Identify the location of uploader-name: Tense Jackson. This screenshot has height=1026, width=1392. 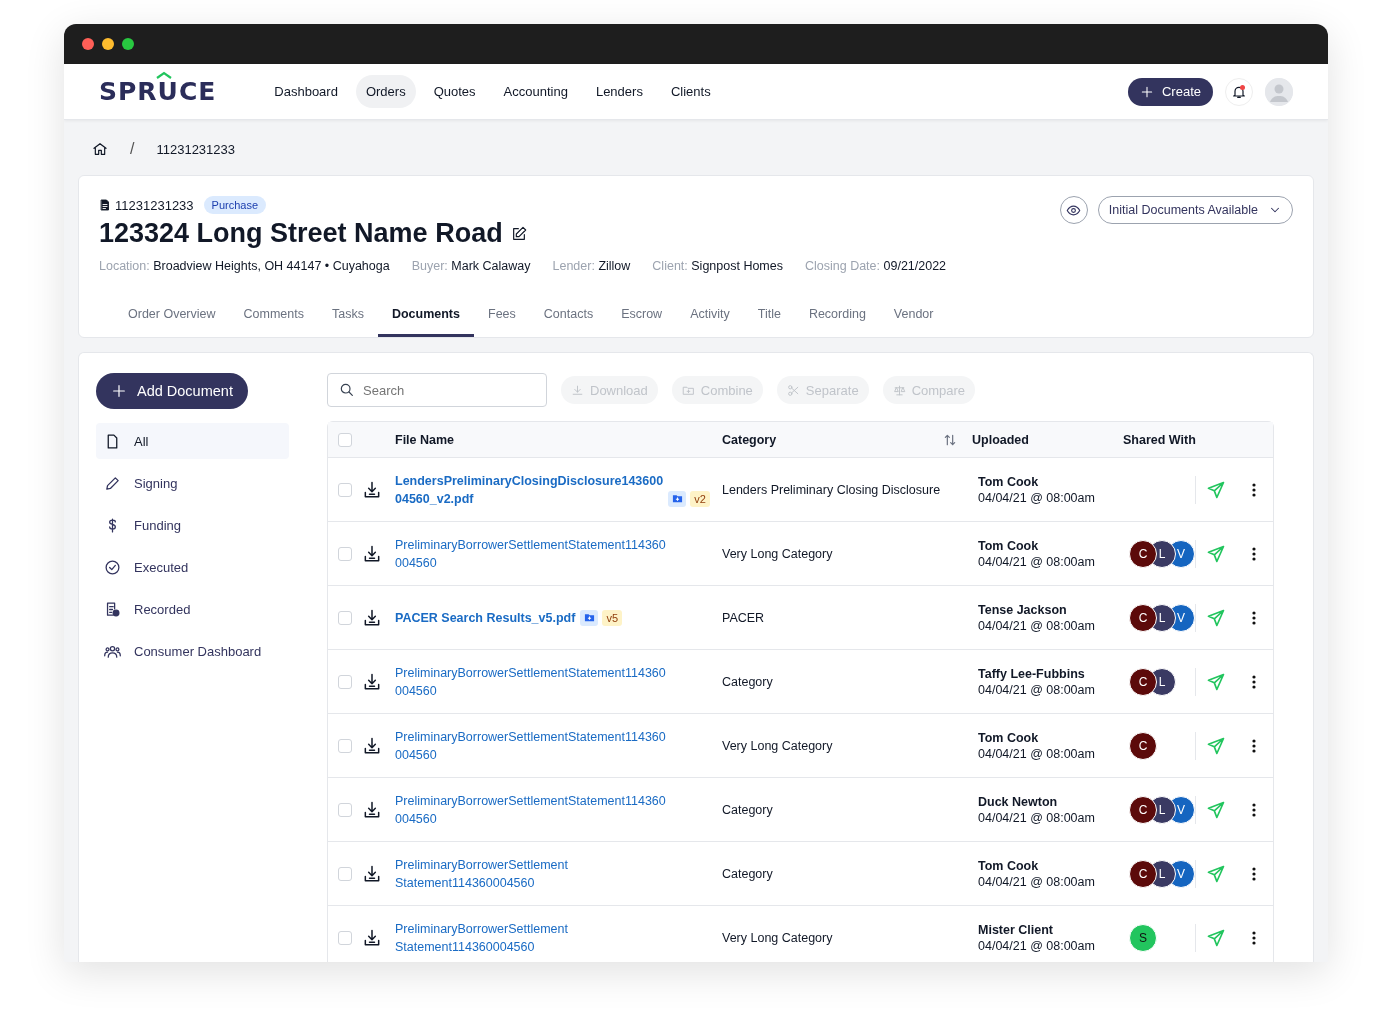
(1023, 609).